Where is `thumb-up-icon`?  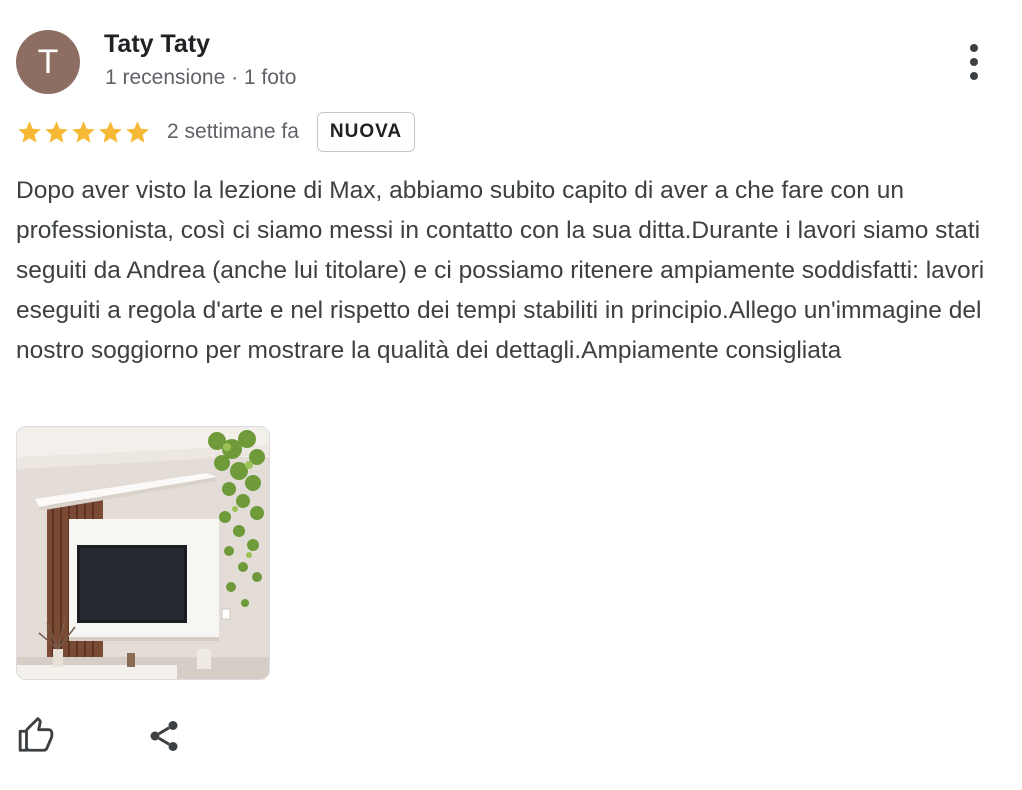 thumb-up-icon is located at coordinates (36, 734).